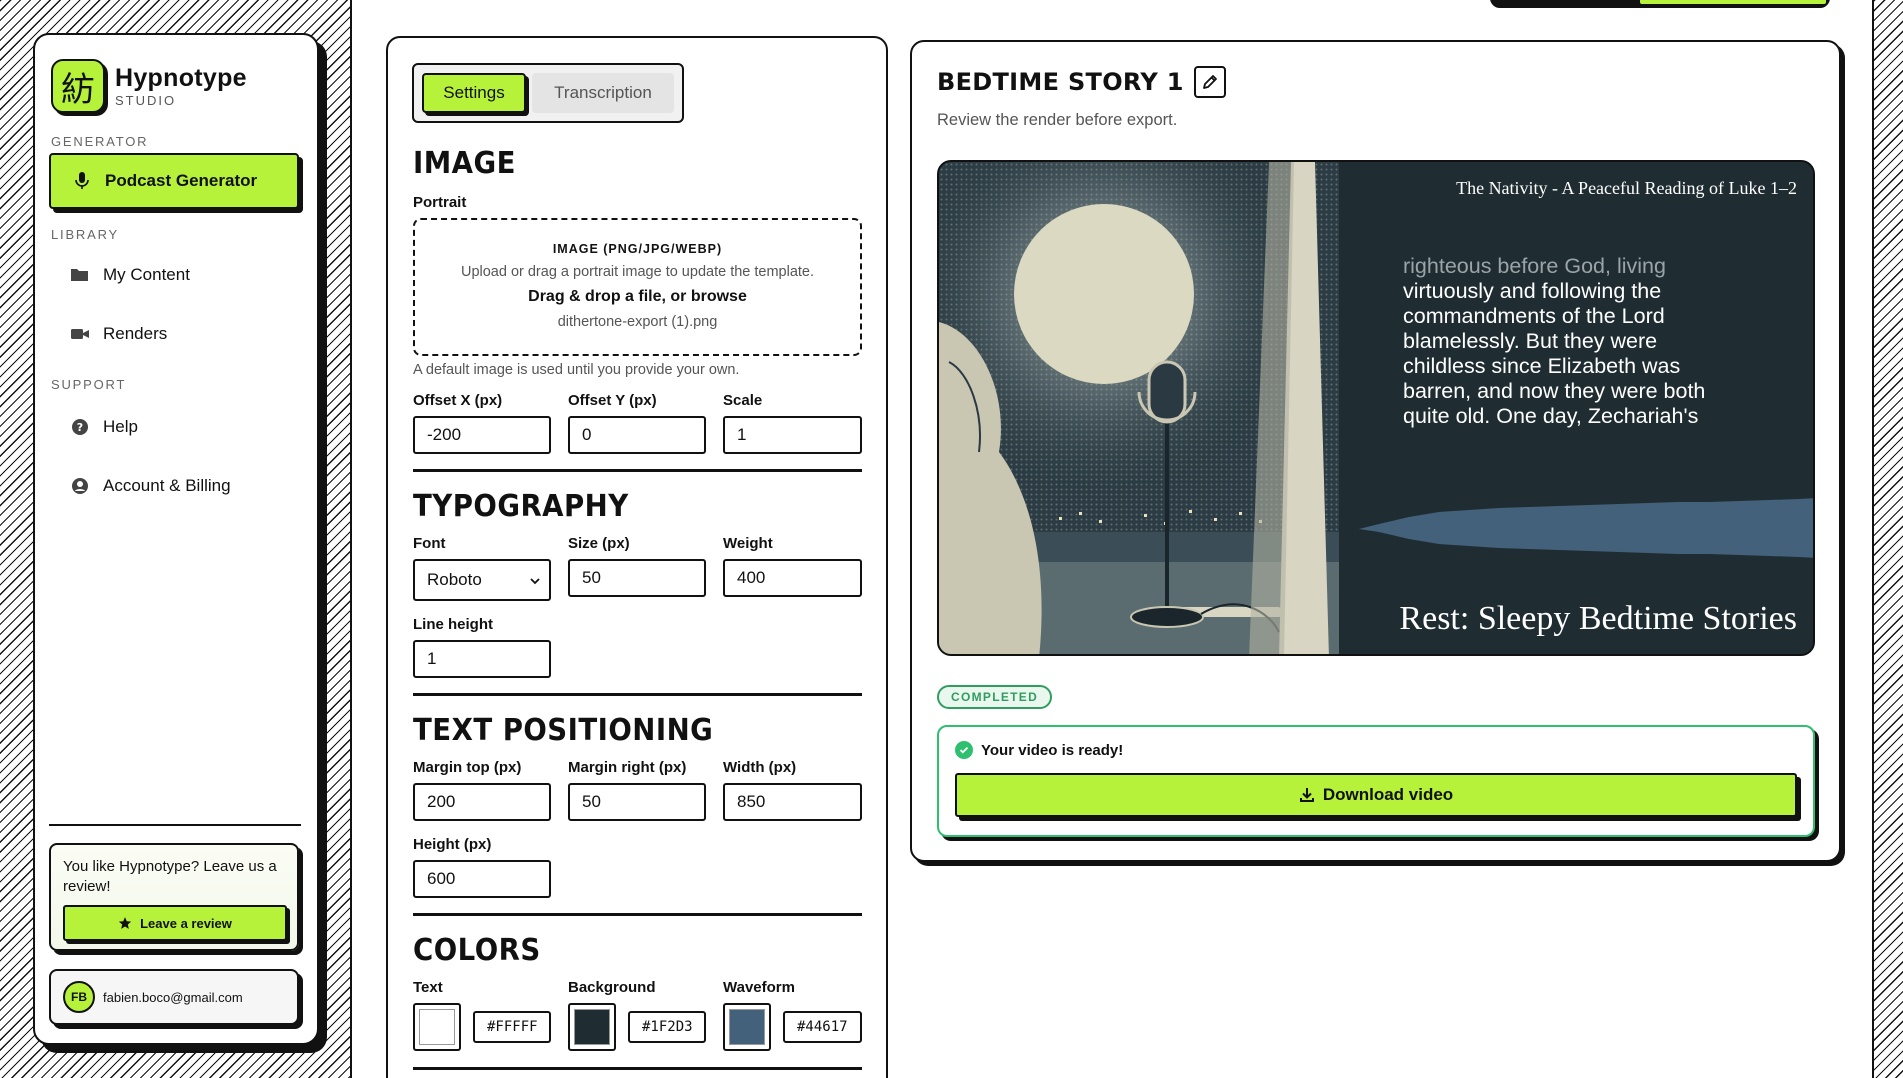 The height and width of the screenshot is (1078, 1903). I want to click on line-height-label: Line height, so click(453, 624).